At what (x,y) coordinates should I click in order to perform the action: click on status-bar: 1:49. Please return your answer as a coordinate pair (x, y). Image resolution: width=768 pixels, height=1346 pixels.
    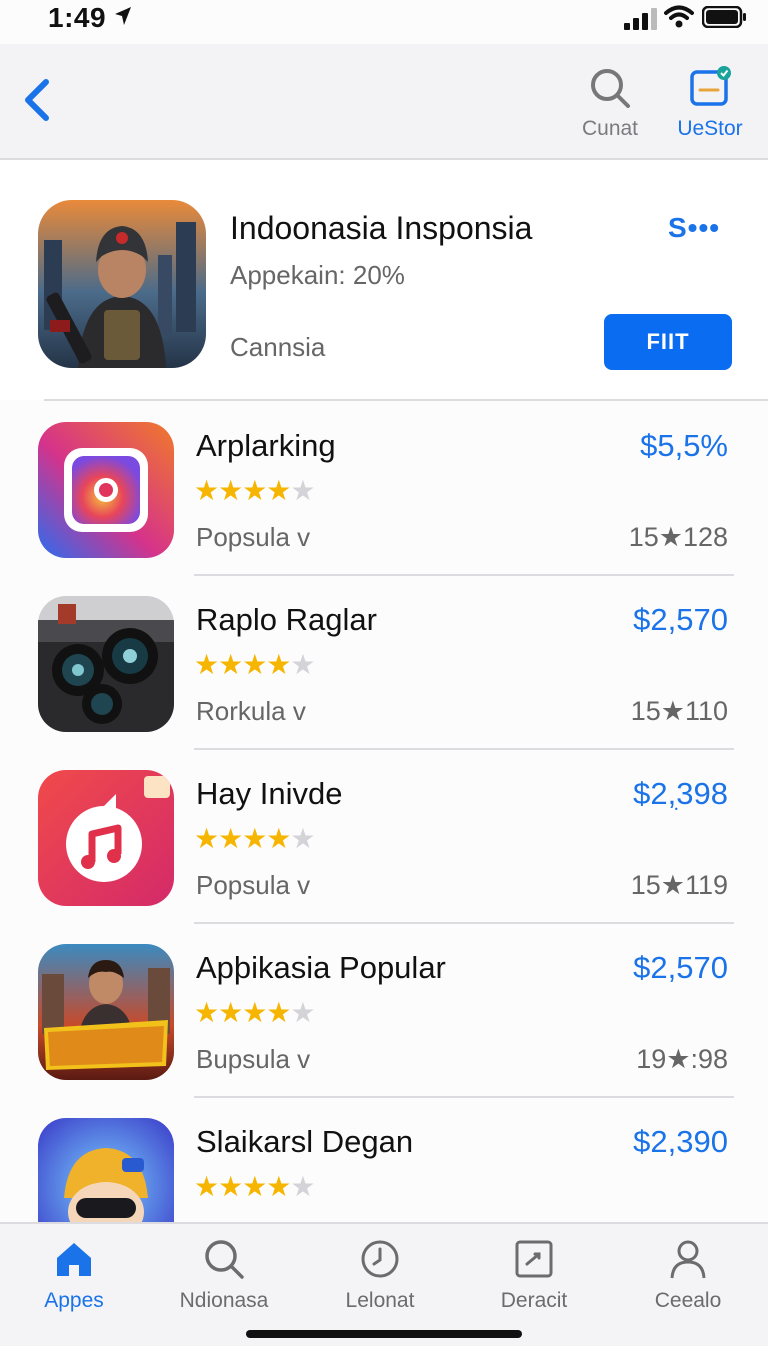
    Looking at the image, I should click on (384, 22).